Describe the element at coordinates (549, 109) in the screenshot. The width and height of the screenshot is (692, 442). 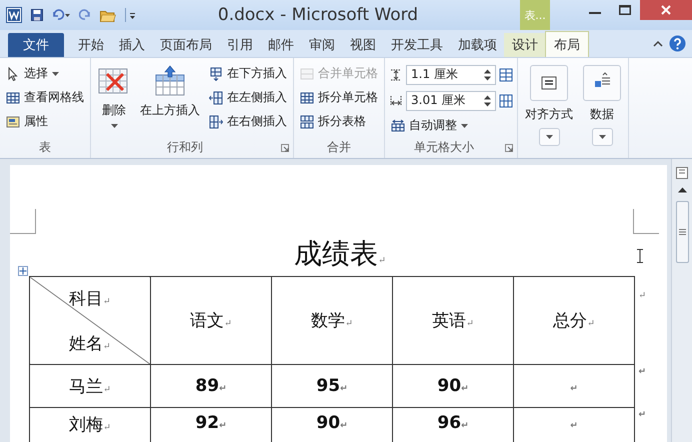
I see `ribbon-large-button: 对齐方式` at that location.